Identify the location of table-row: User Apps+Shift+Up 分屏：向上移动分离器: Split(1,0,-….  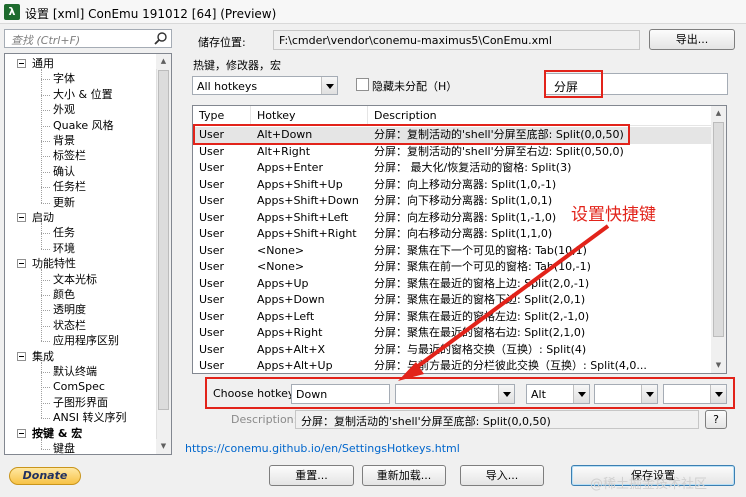
(453, 185).